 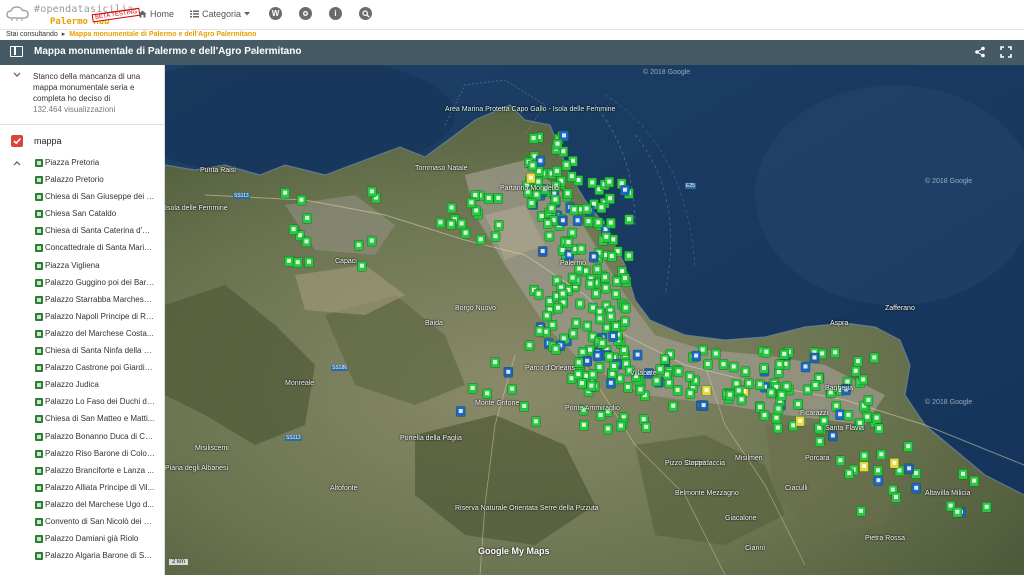 What do you see at coordinates (16, 51) in the screenshot?
I see `sidebar-toggle-icon` at bounding box center [16, 51].